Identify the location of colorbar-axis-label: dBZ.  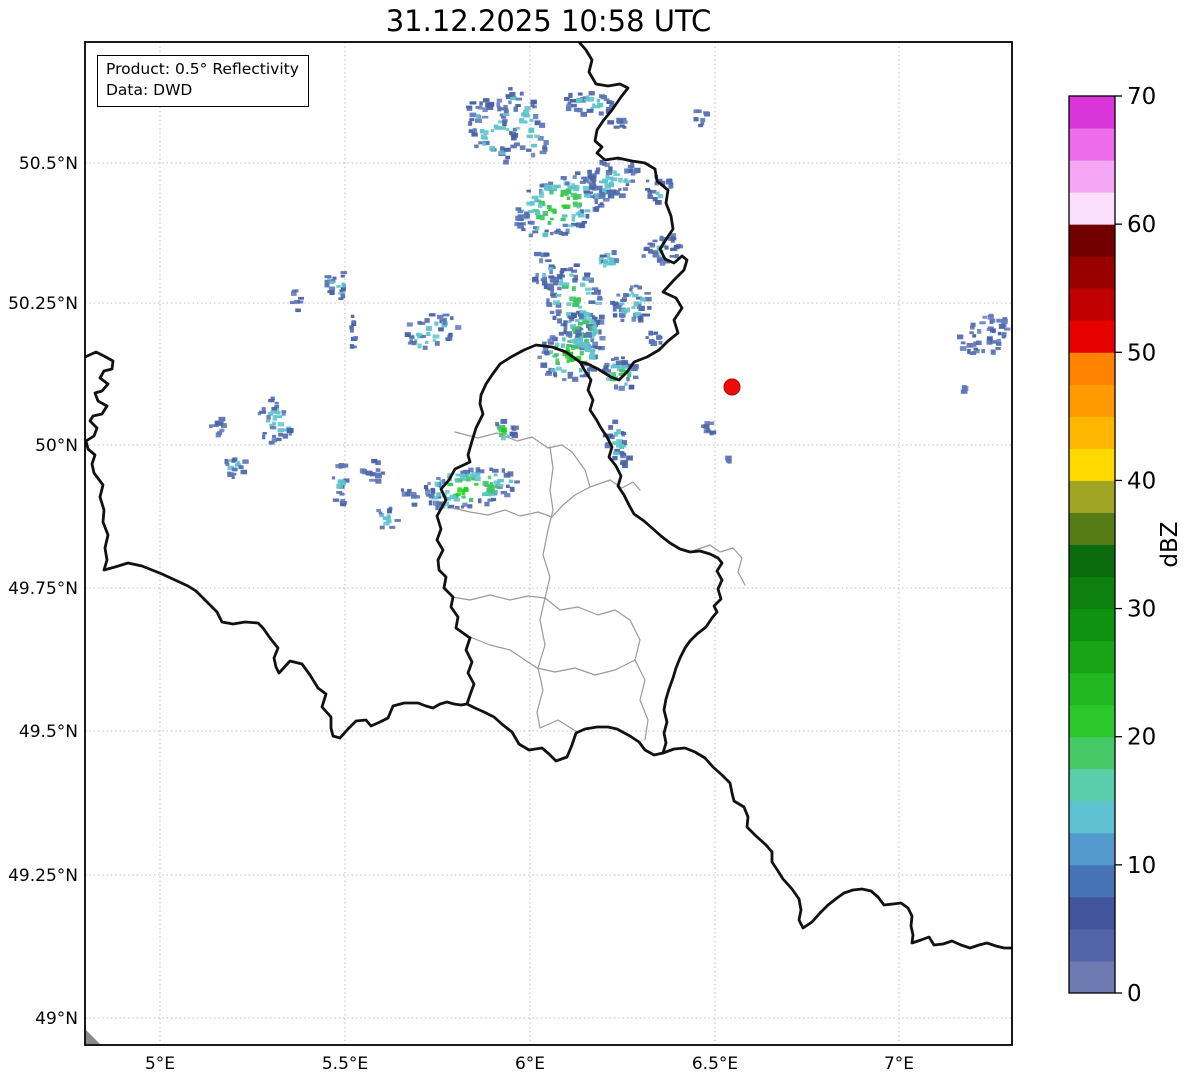
(1170, 544).